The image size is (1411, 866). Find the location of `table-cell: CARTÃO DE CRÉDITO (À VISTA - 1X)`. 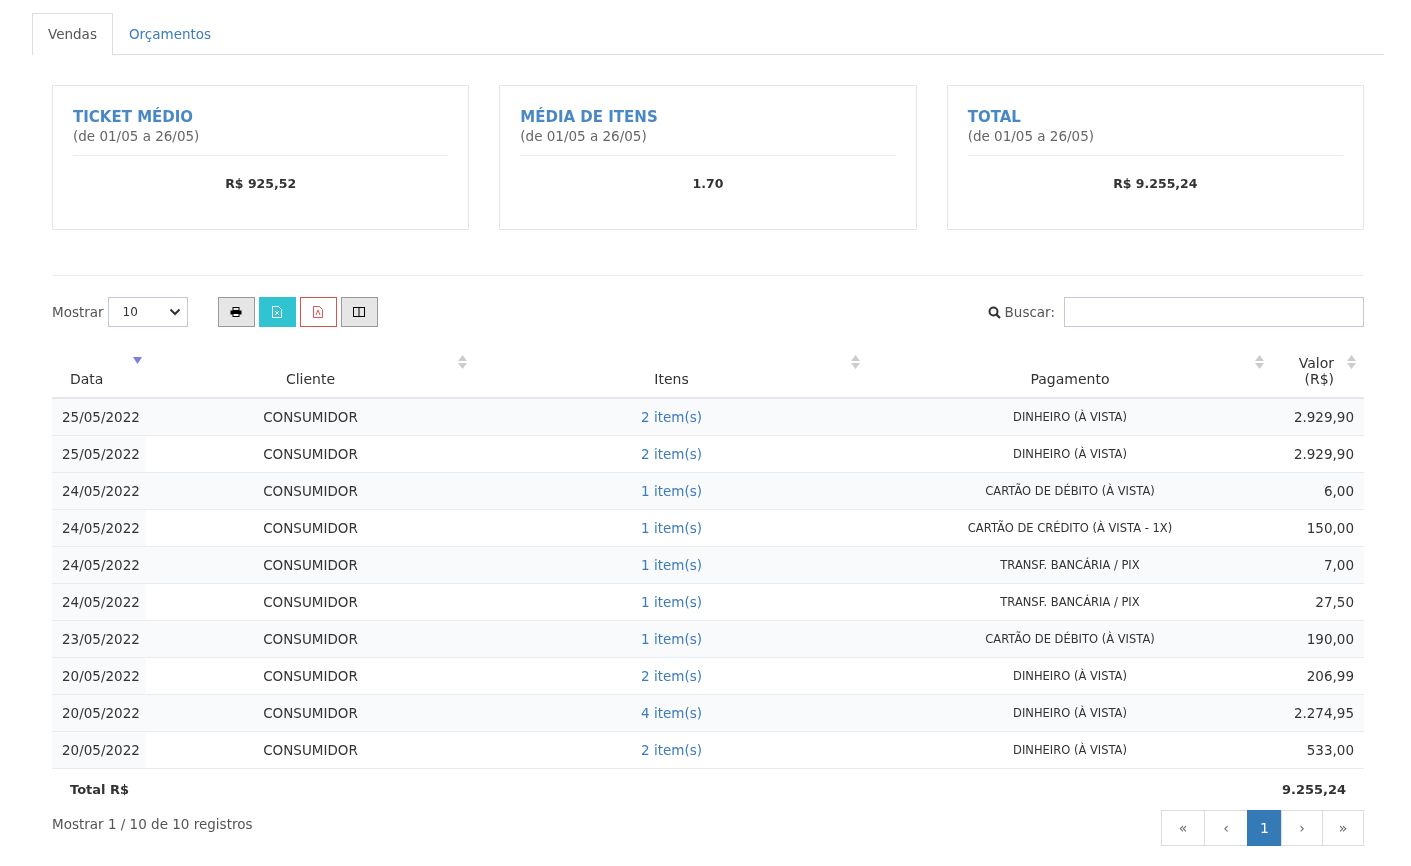

table-cell: CARTÃO DE CRÉDITO (À VISTA - 1X) is located at coordinates (1070, 528).